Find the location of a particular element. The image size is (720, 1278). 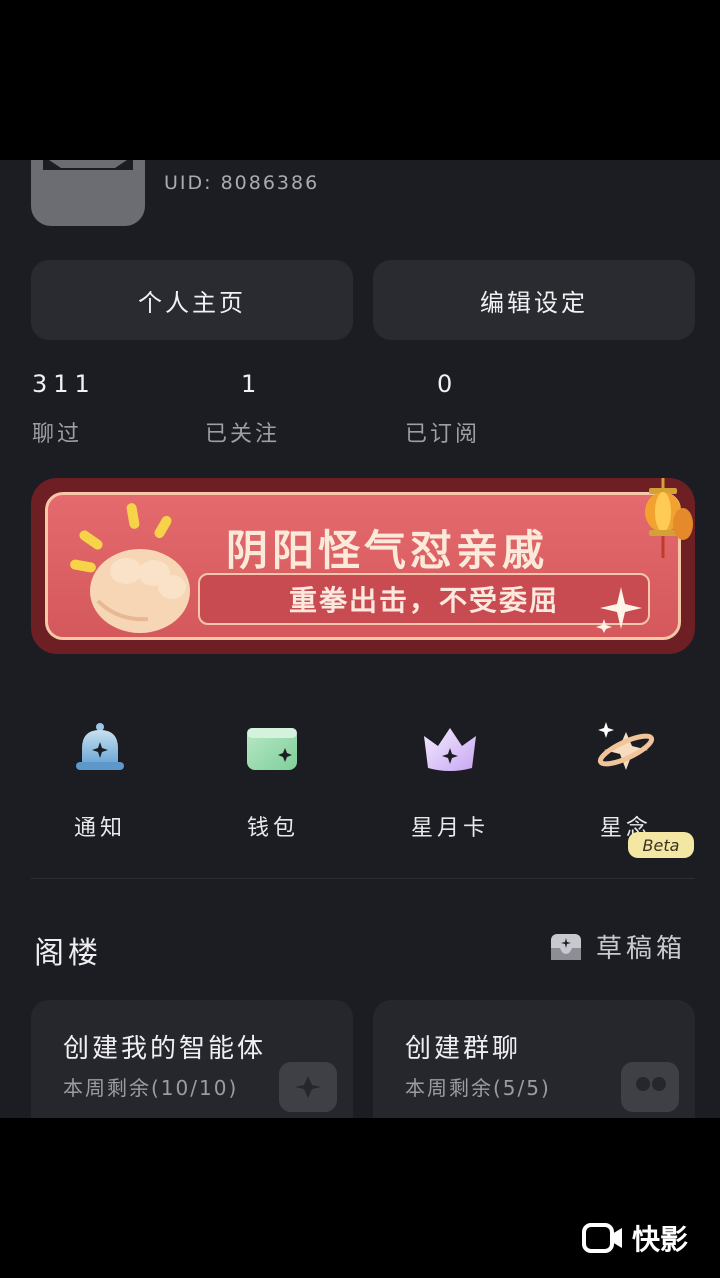

beta-badge: Beta is located at coordinates (661, 845).